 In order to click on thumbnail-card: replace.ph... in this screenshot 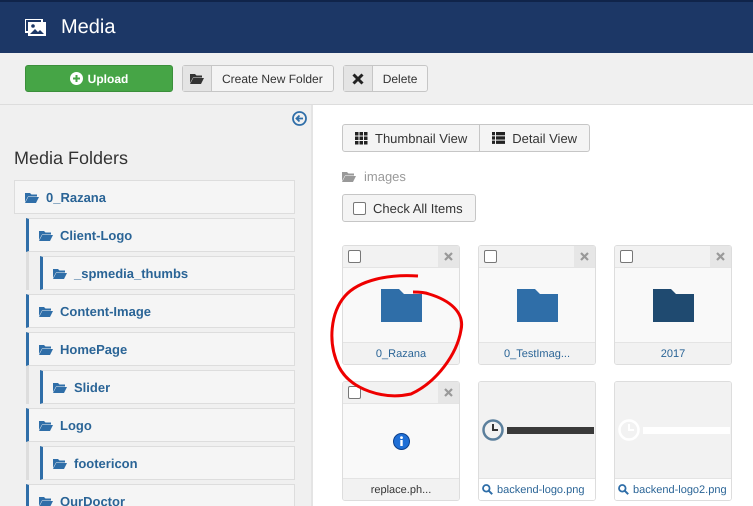, I will do `click(401, 441)`.